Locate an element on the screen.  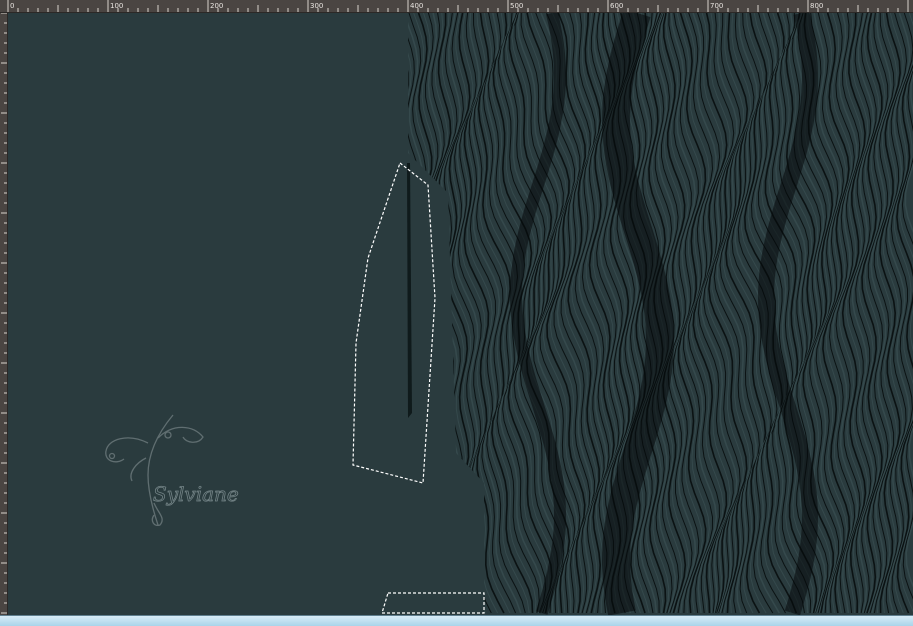
ruler-label: 800 is located at coordinates (816, 6).